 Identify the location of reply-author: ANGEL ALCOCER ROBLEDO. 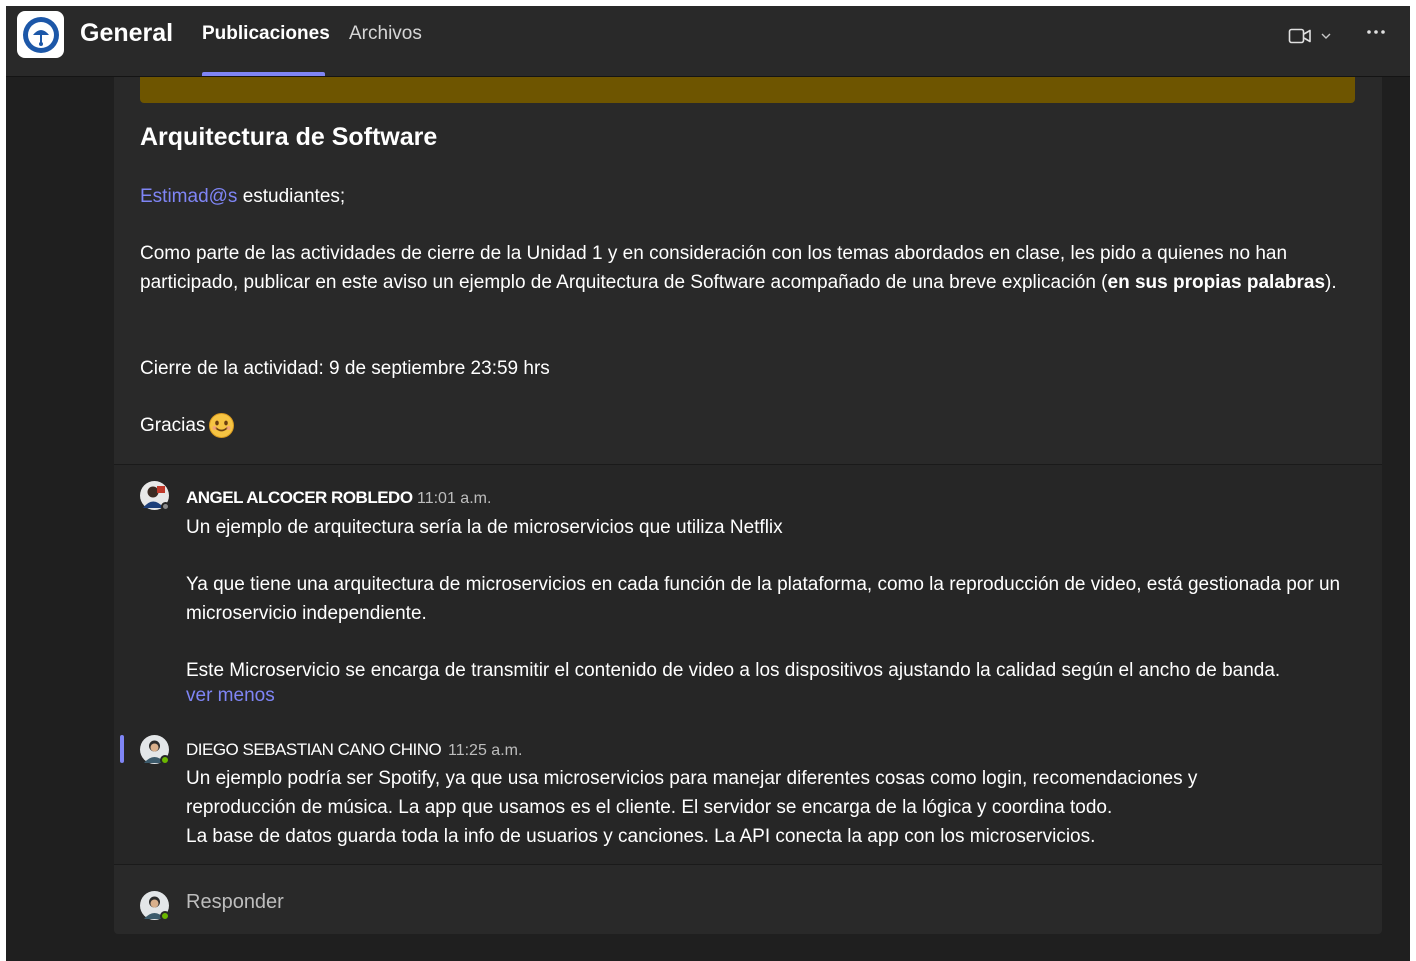
(299, 498).